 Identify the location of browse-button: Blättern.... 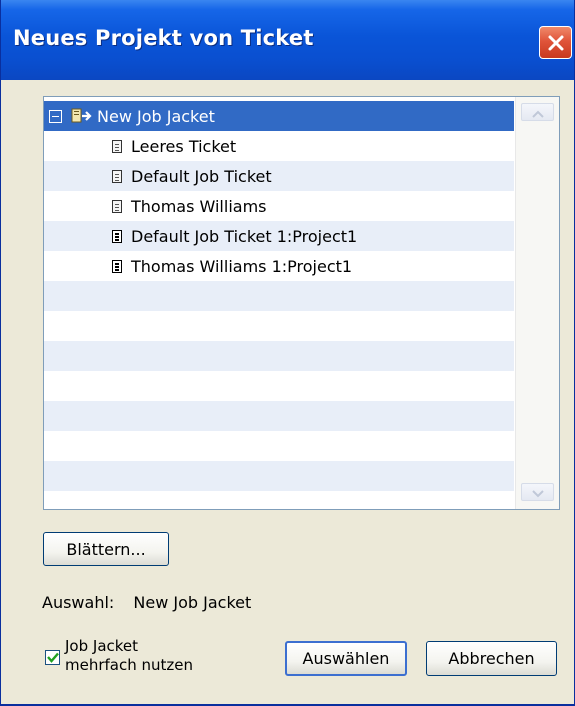
(106, 549).